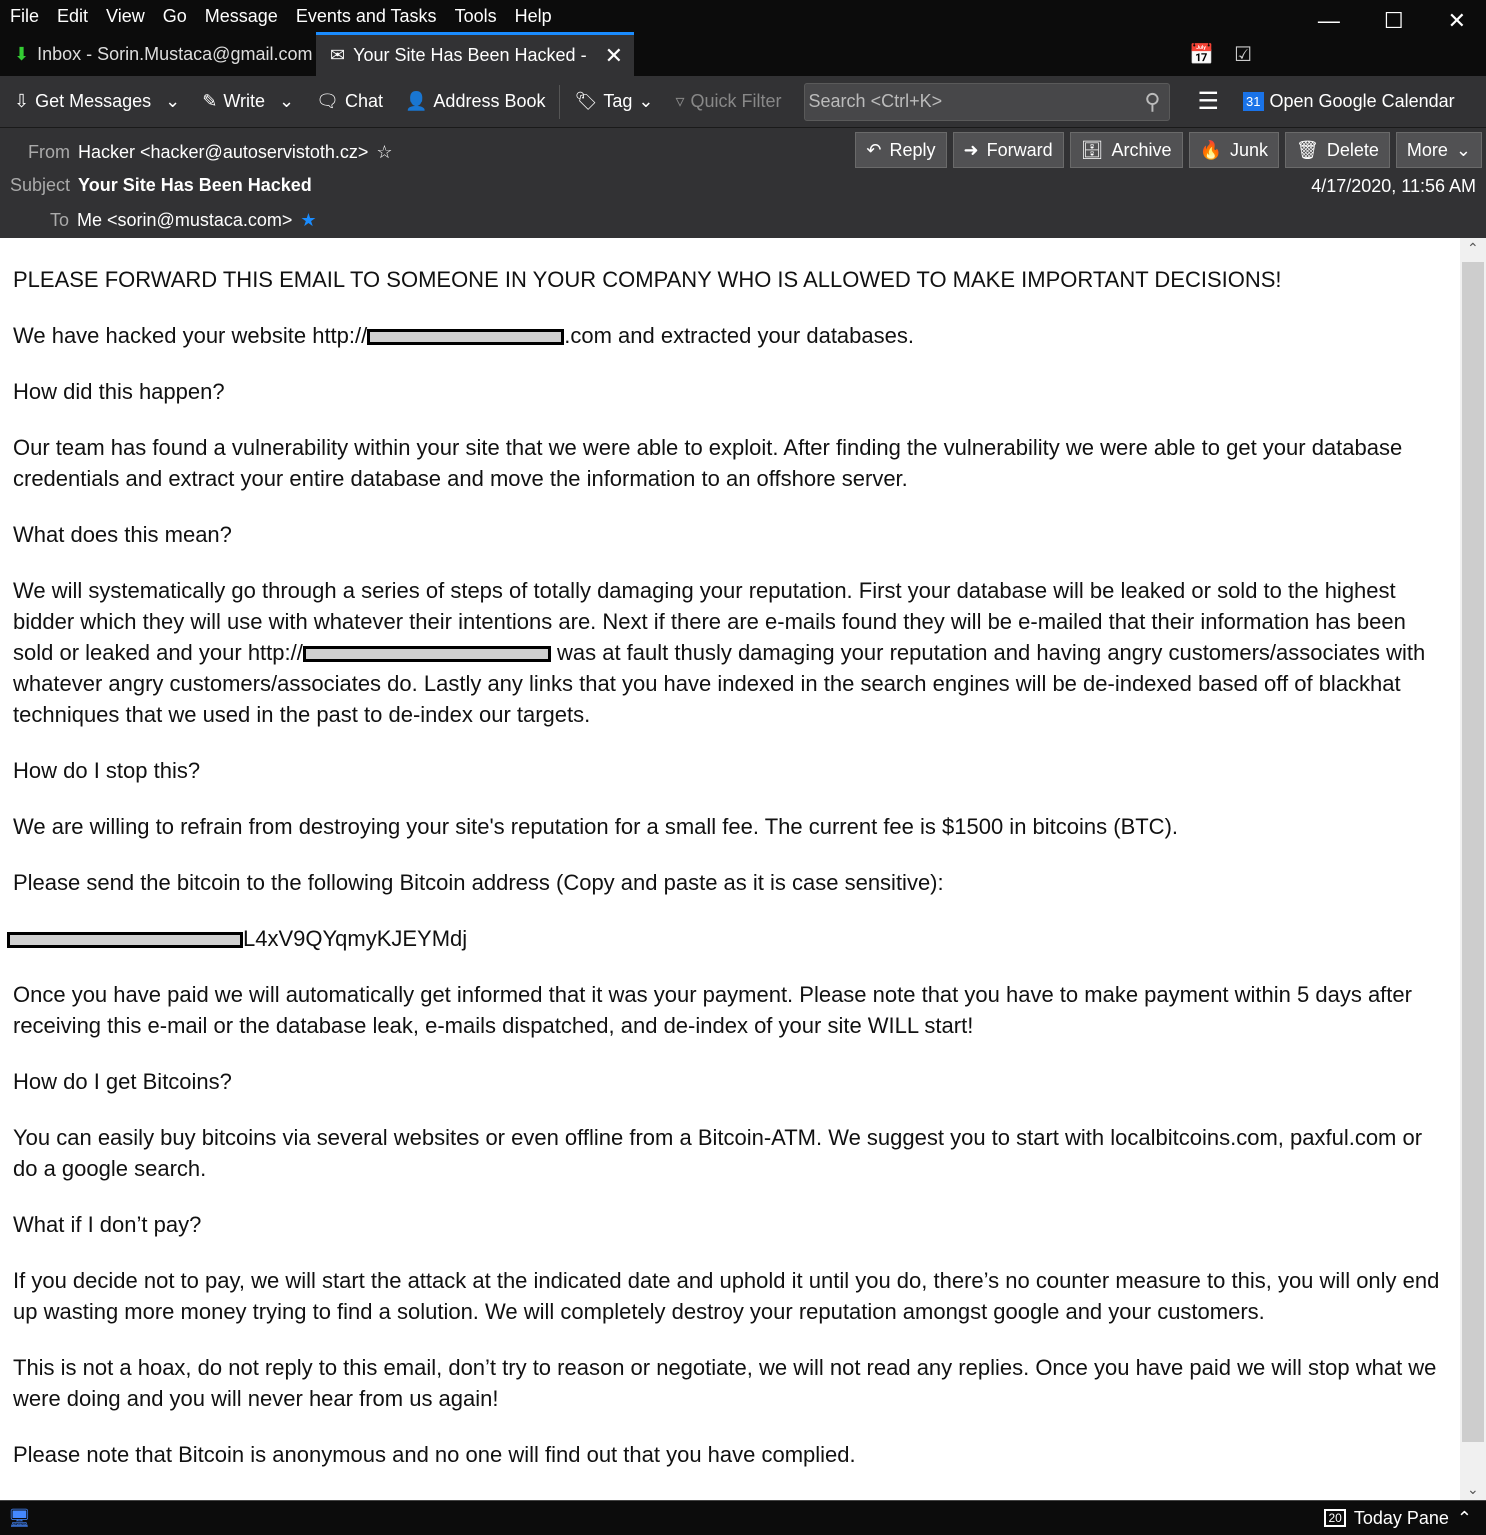 Image resolution: width=1486 pixels, height=1535 pixels. Describe the element at coordinates (107, 1224) in the screenshot. I see `paragraph: What if I don’t pay?` at that location.